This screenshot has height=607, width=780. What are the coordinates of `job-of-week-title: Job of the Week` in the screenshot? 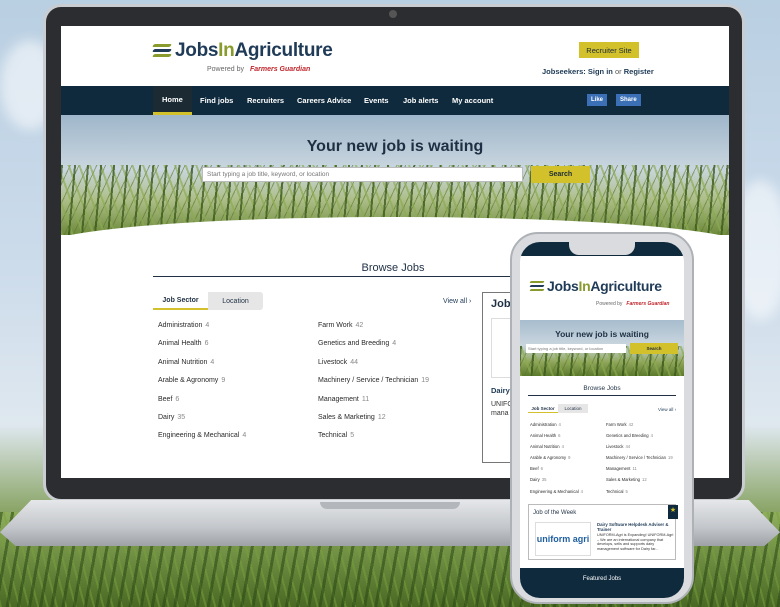 It's located at (555, 513).